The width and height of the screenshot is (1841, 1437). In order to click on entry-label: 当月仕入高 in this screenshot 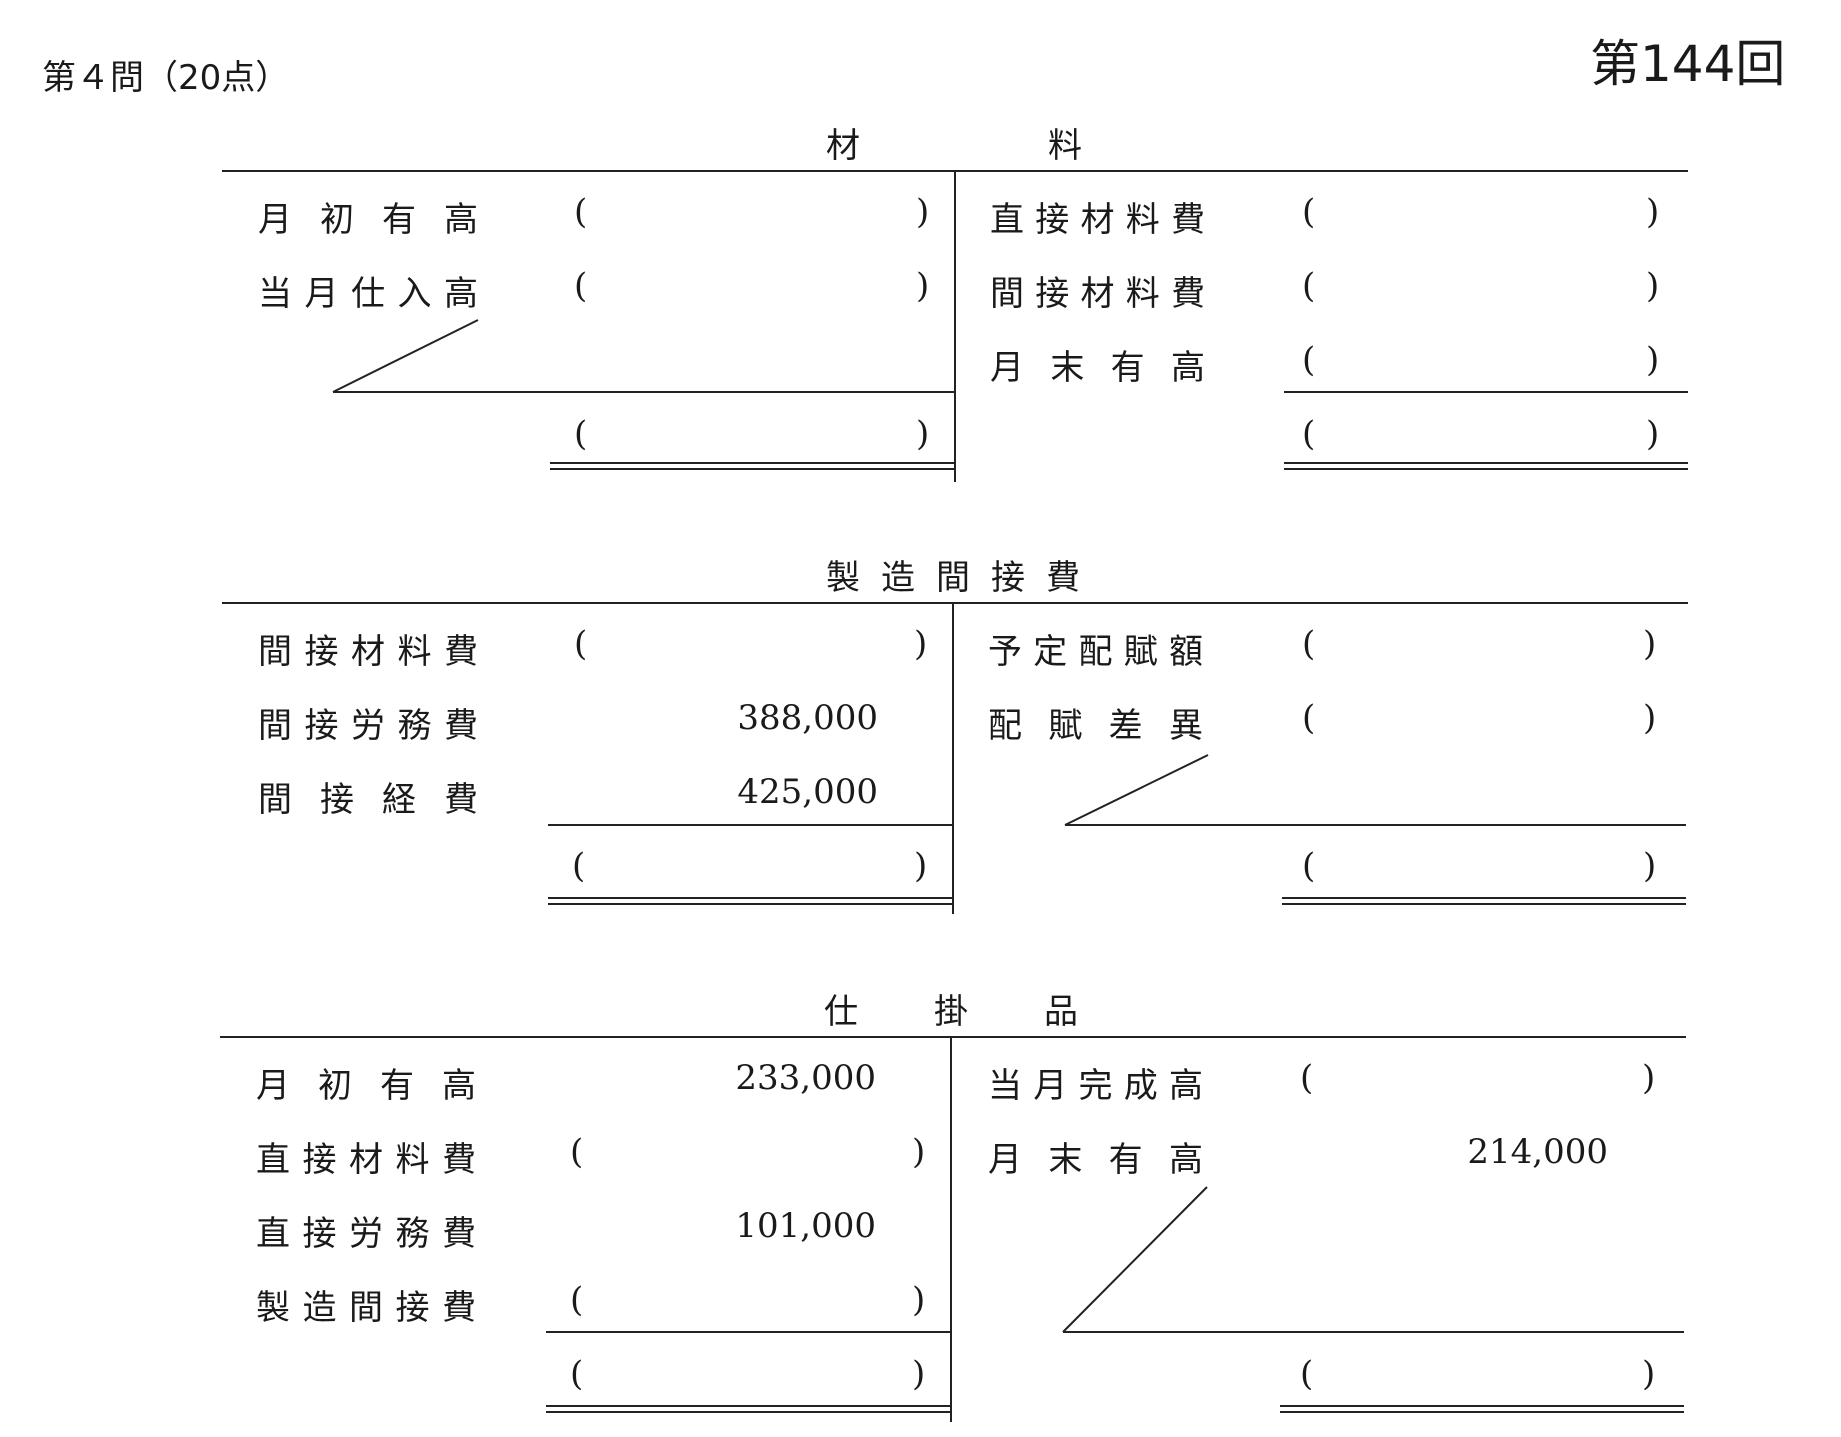, I will do `click(368, 294)`.